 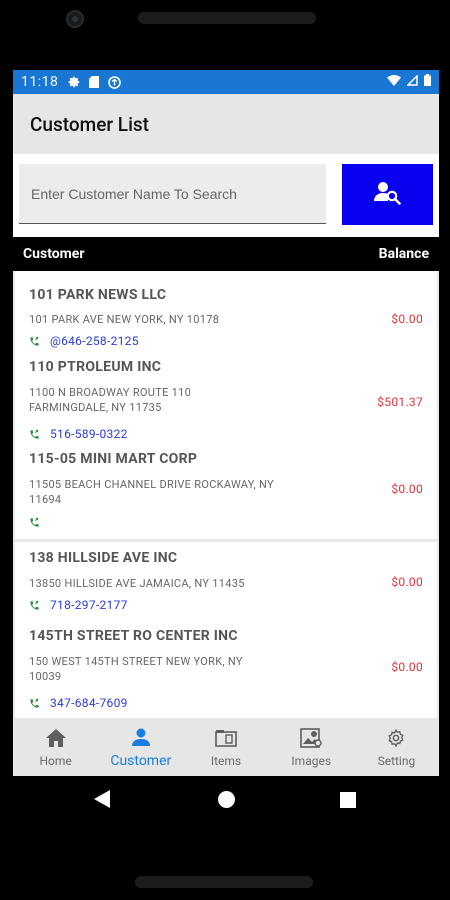 I want to click on home-icon, so click(x=55, y=738).